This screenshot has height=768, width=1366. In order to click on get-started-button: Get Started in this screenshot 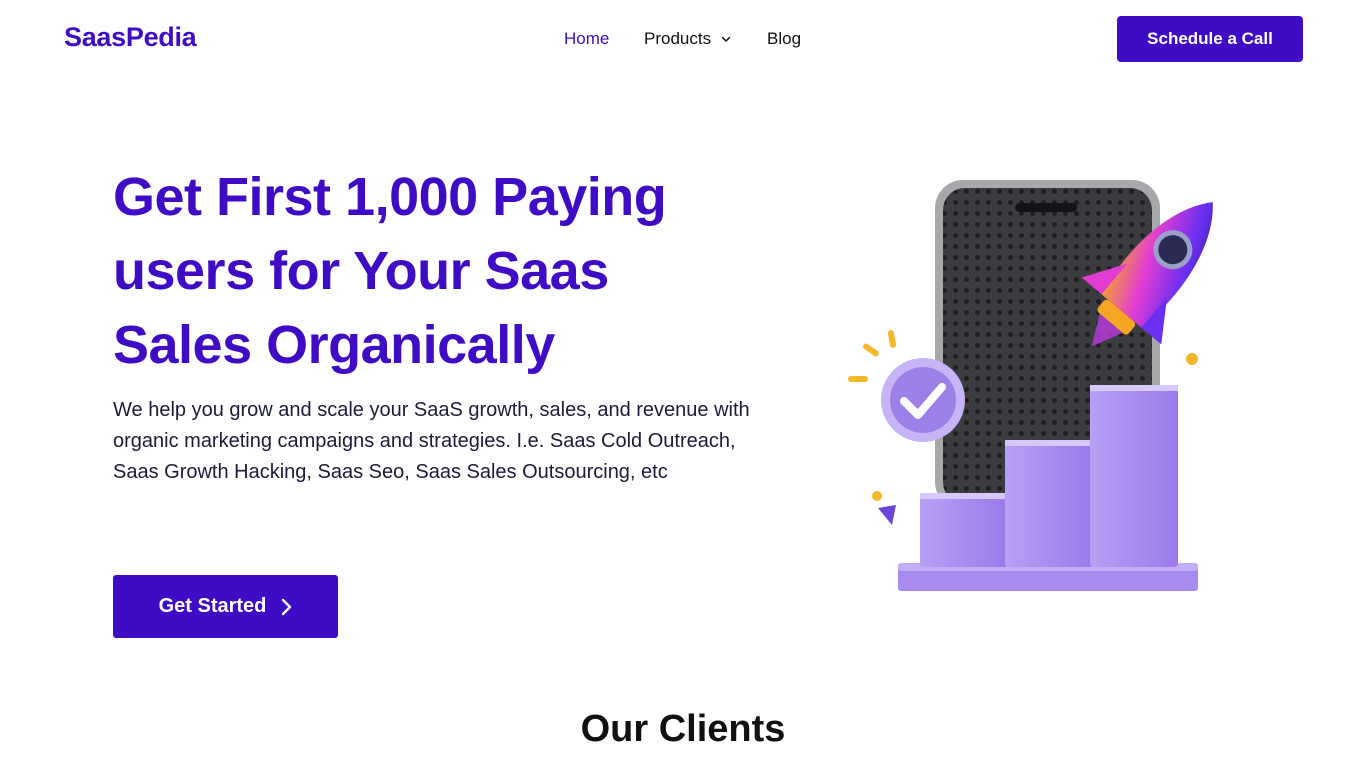, I will do `click(225, 606)`.